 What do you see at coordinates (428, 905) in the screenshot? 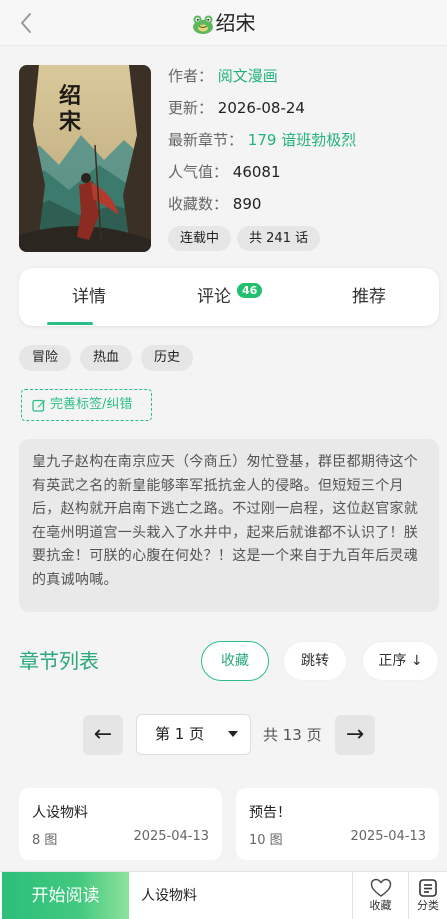
I see `bottom-catalog-label: 分类` at bounding box center [428, 905].